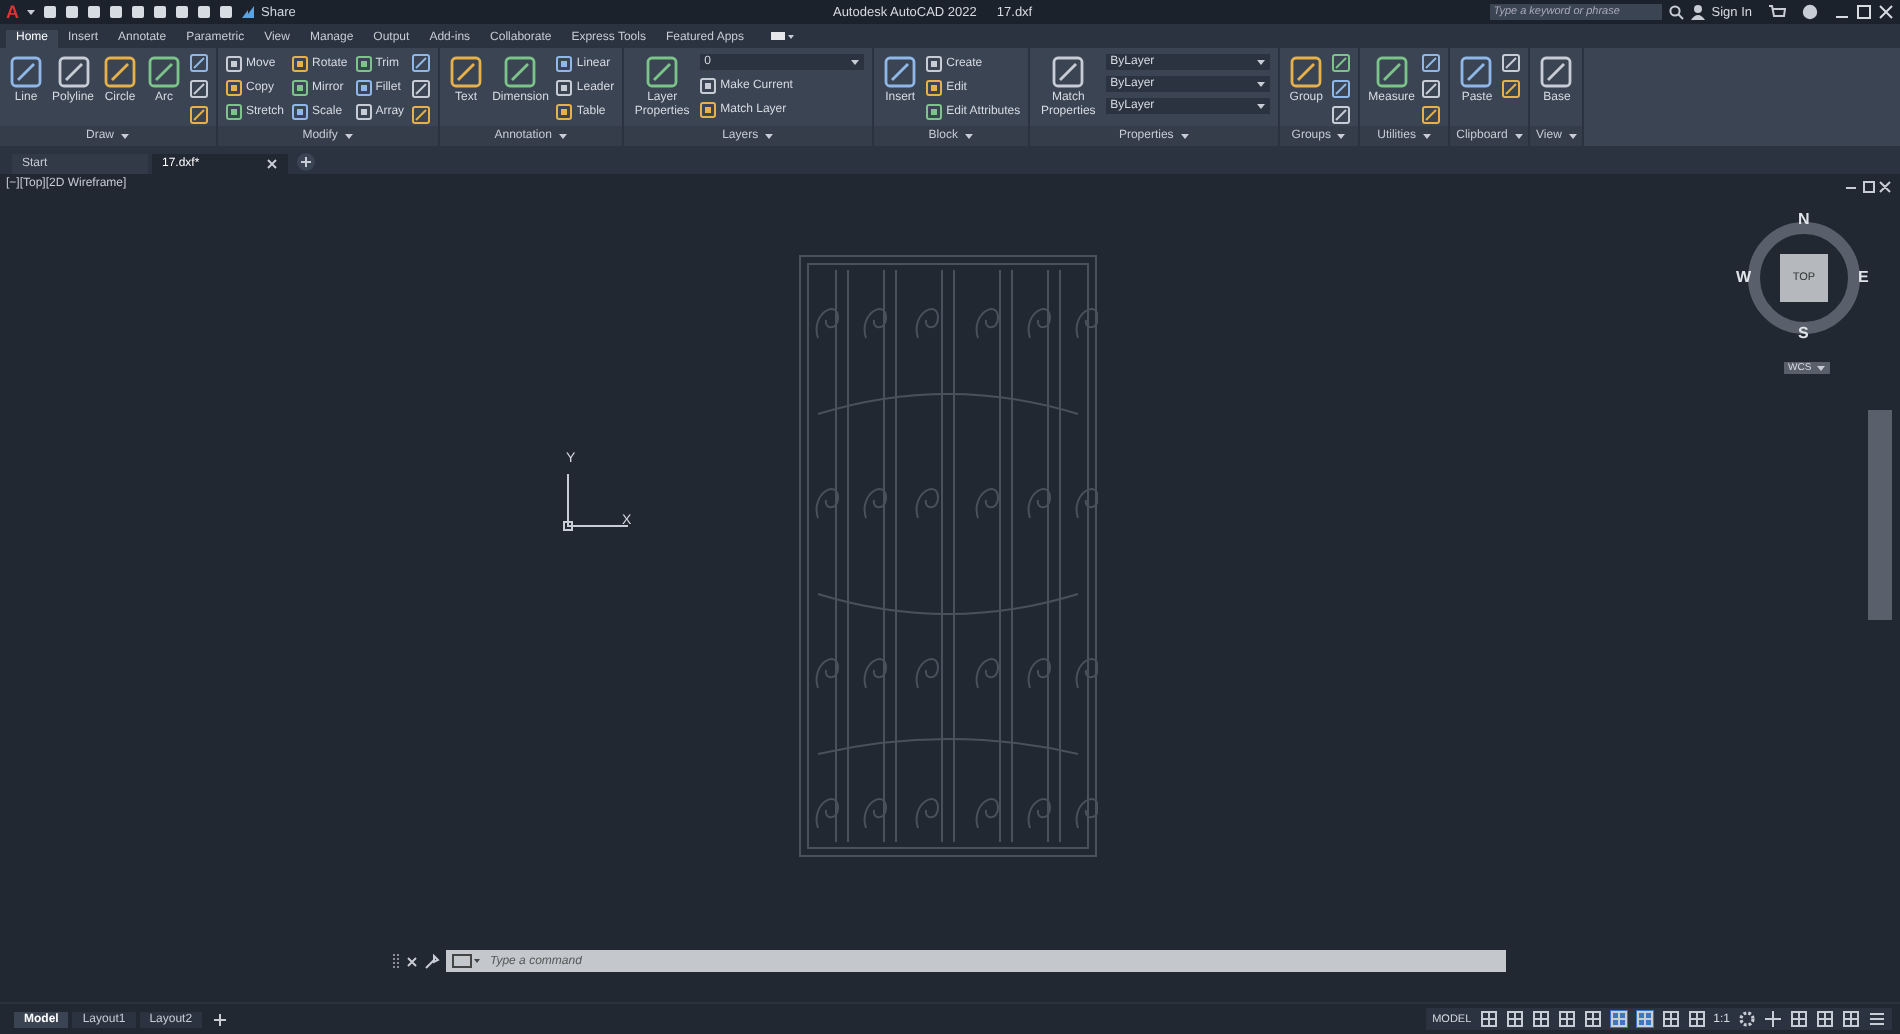 The width and height of the screenshot is (1900, 1034). Describe the element at coordinates (782, 36) in the screenshot. I see `workspace-icon` at that location.